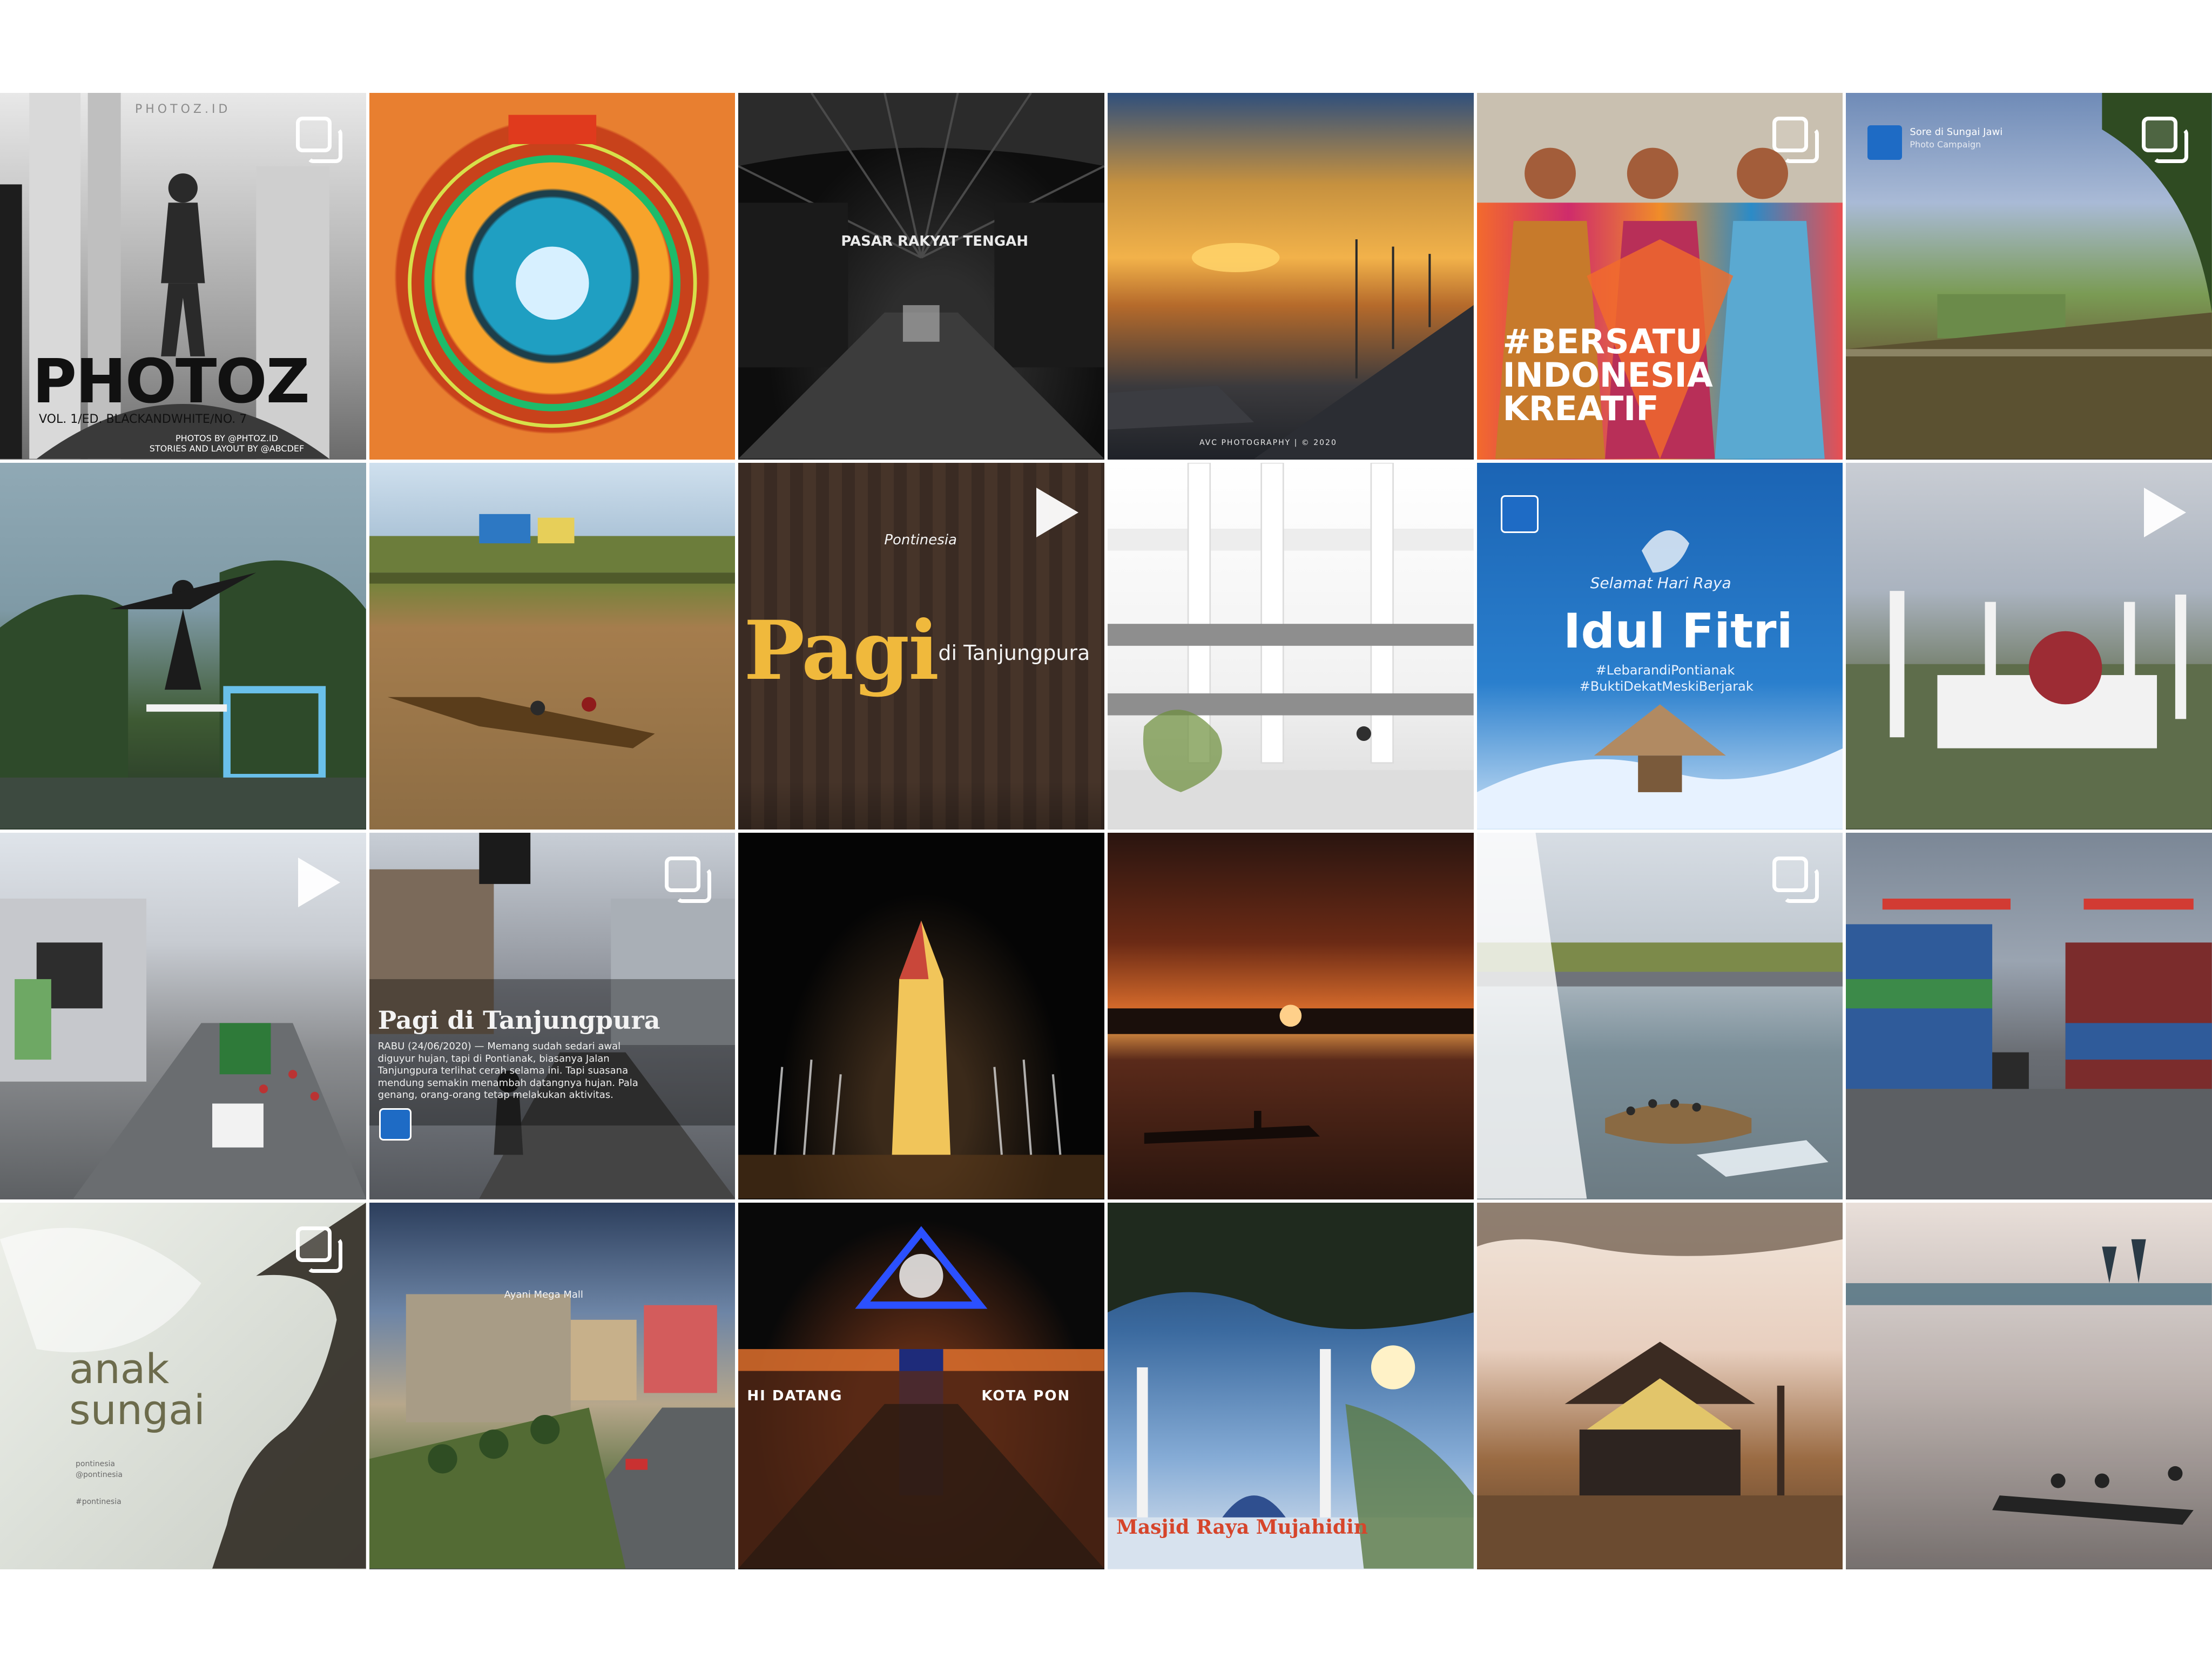 This screenshot has width=2212, height=1659. What do you see at coordinates (1660, 583) in the screenshot?
I see `greeting-script: Selamat Hari Raya` at bounding box center [1660, 583].